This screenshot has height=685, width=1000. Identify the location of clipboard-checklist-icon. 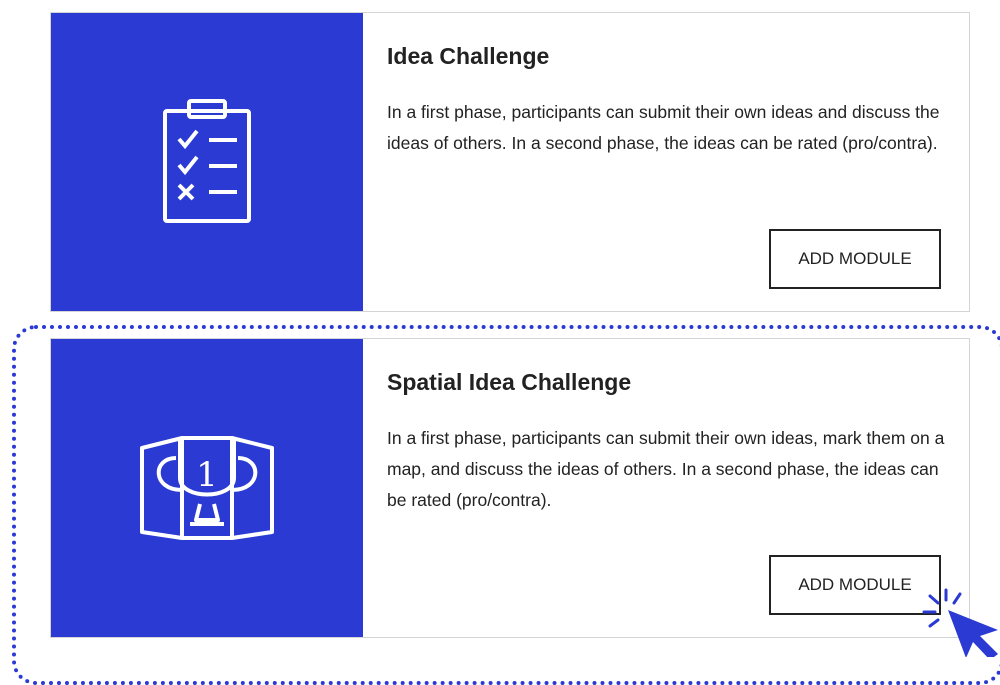
(207, 161).